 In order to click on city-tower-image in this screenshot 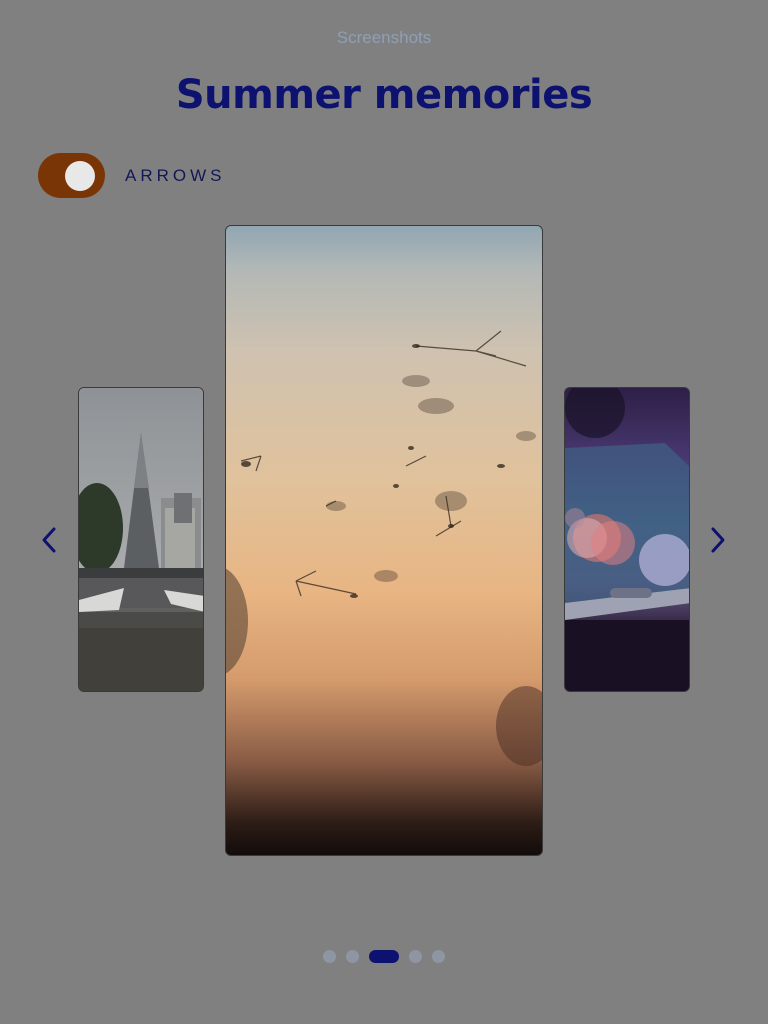, I will do `click(141, 539)`.